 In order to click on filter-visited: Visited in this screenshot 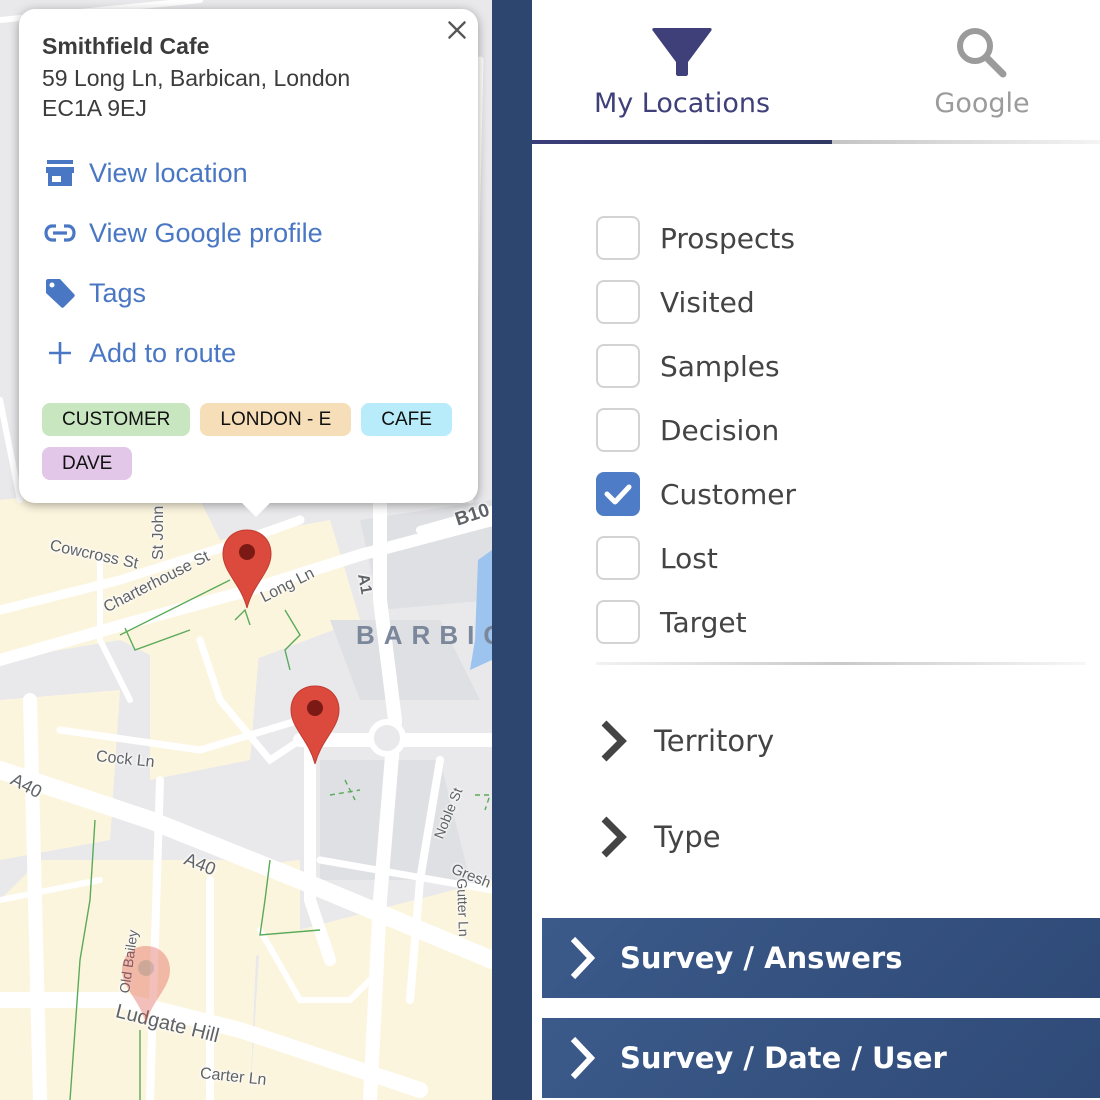, I will do `click(675, 302)`.